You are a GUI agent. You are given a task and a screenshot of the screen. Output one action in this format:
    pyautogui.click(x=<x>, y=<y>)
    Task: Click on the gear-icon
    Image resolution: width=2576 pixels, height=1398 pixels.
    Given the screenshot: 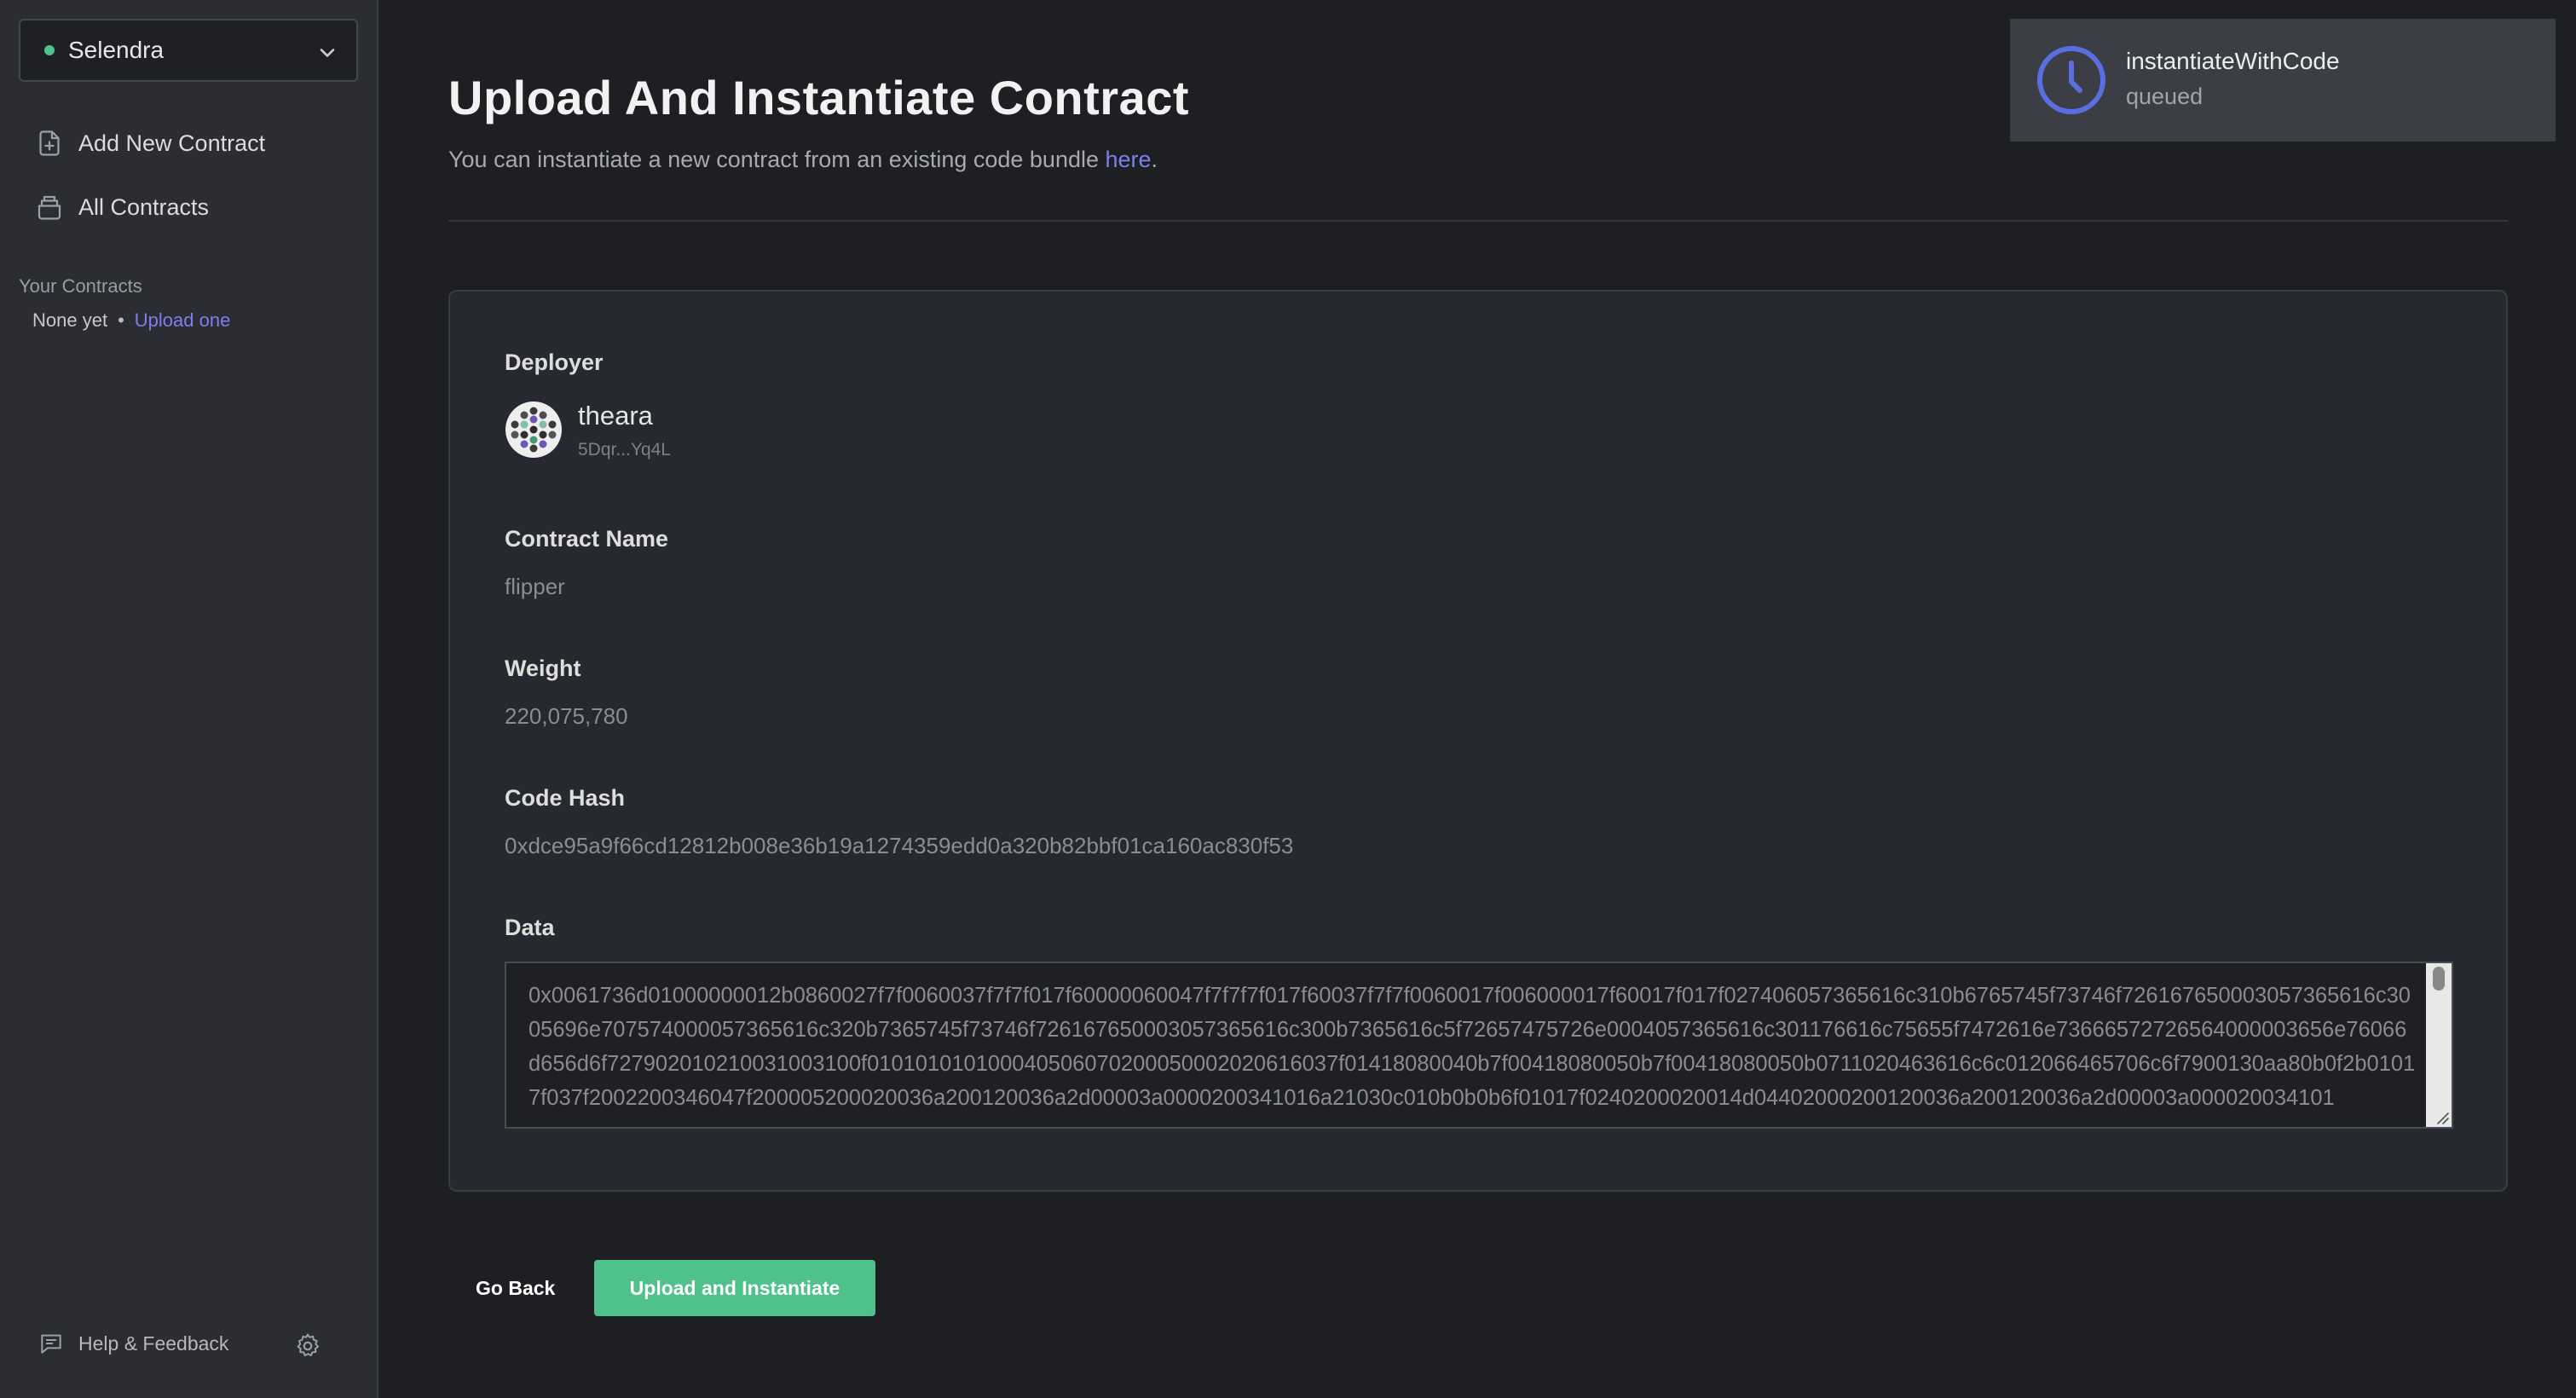 What is the action you would take?
    pyautogui.click(x=307, y=1346)
    